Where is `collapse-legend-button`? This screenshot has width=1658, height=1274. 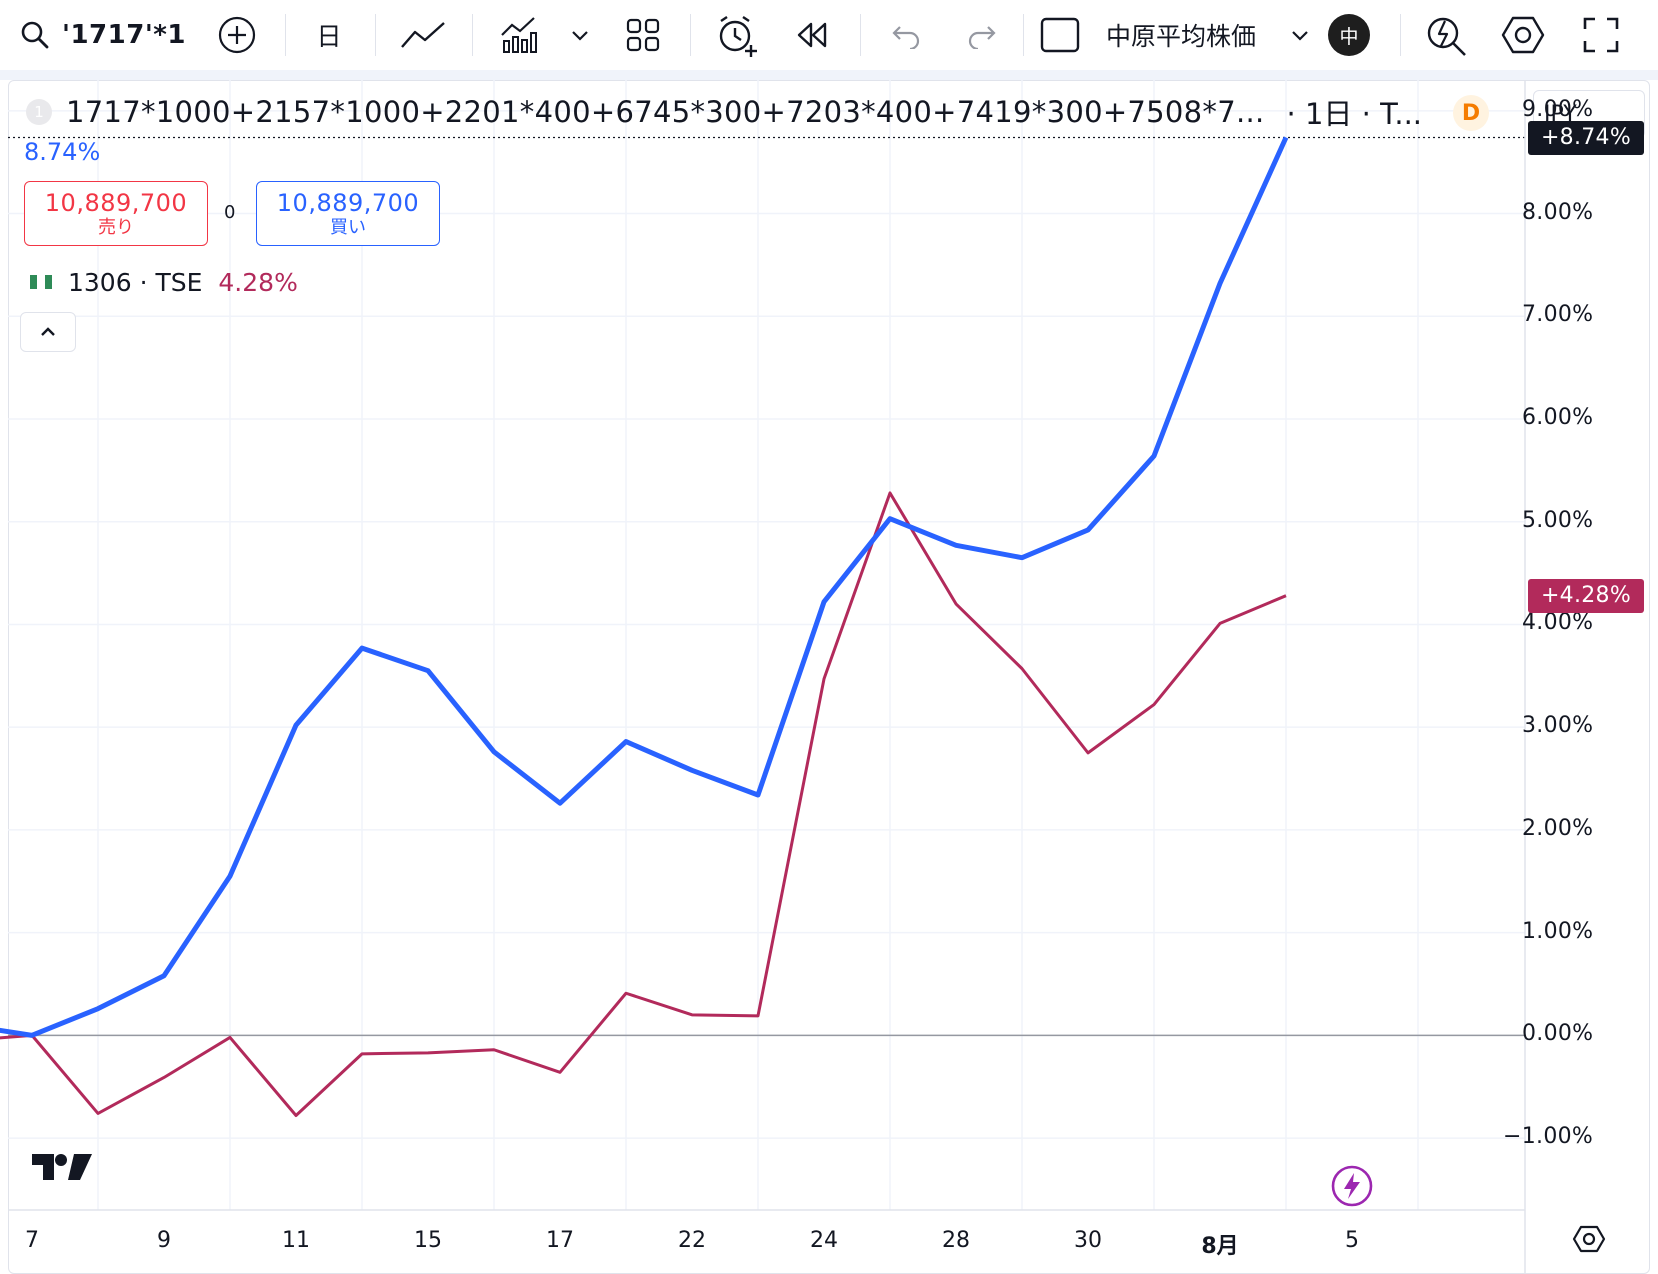
collapse-legend-button is located at coordinates (48, 332).